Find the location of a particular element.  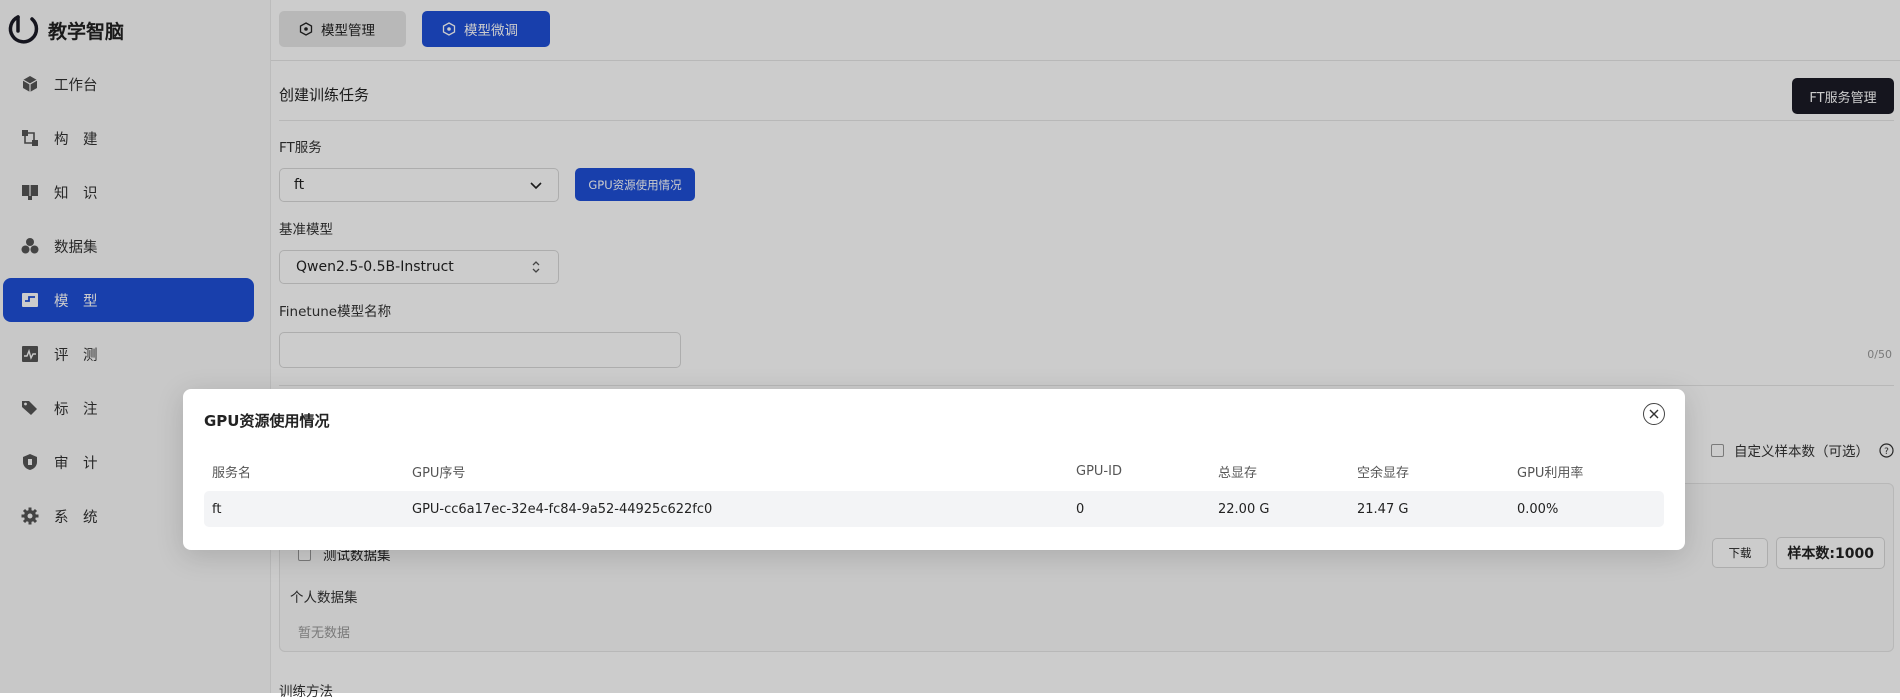

column-header: 服务名 is located at coordinates (232, 473).